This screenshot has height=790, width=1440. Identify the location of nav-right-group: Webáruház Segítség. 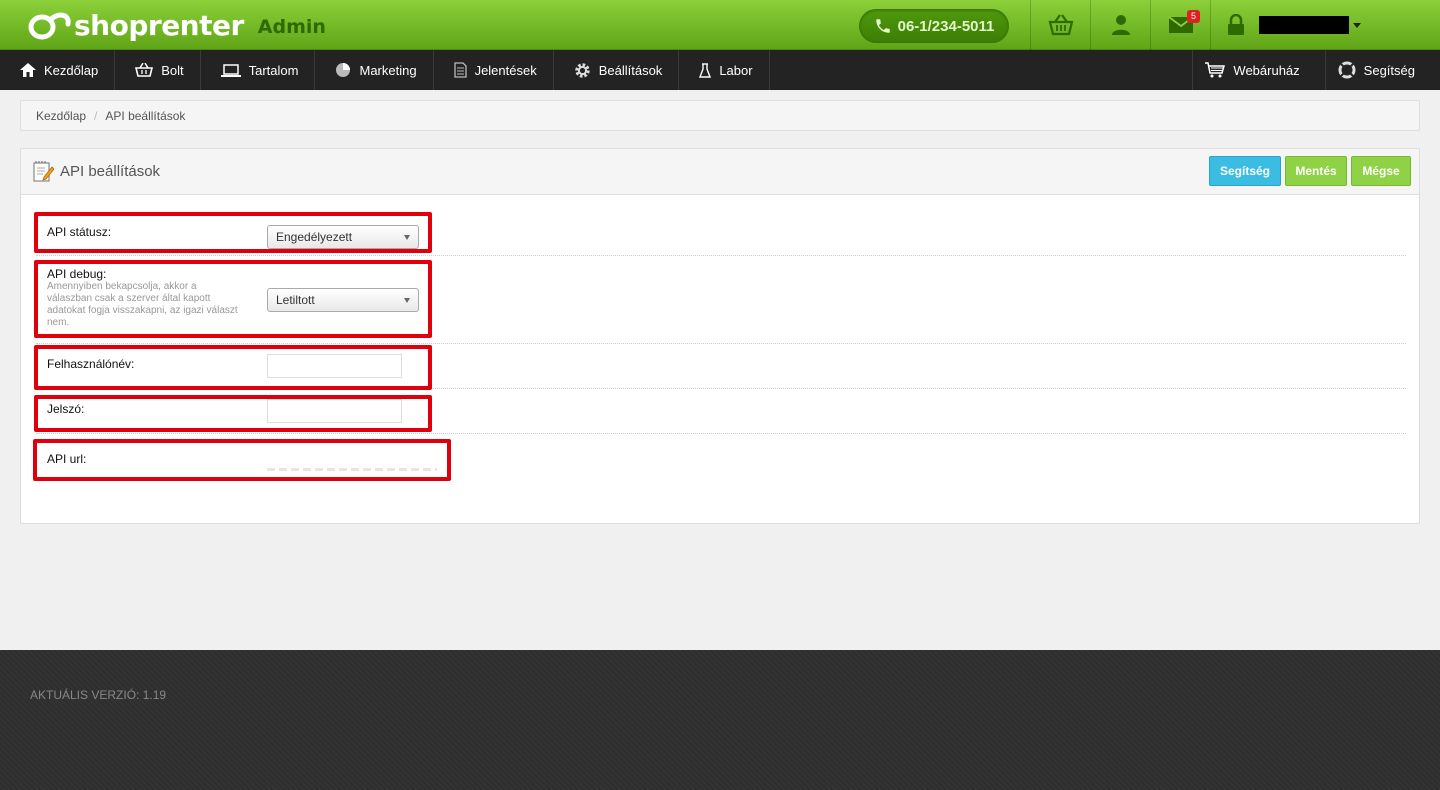
(1316, 70).